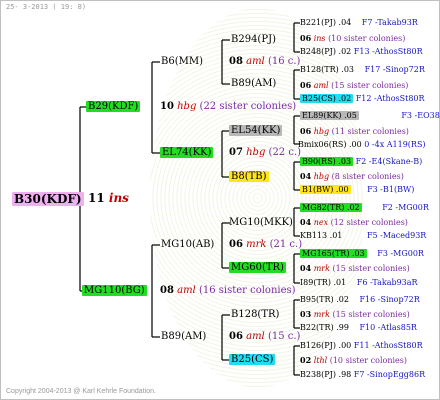 Image resolution: width=440 pixels, height=400 pixels. Describe the element at coordinates (370, 131) in the screenshot. I see `gen4-mid-sis-1: (11 sister colonies)` at that location.